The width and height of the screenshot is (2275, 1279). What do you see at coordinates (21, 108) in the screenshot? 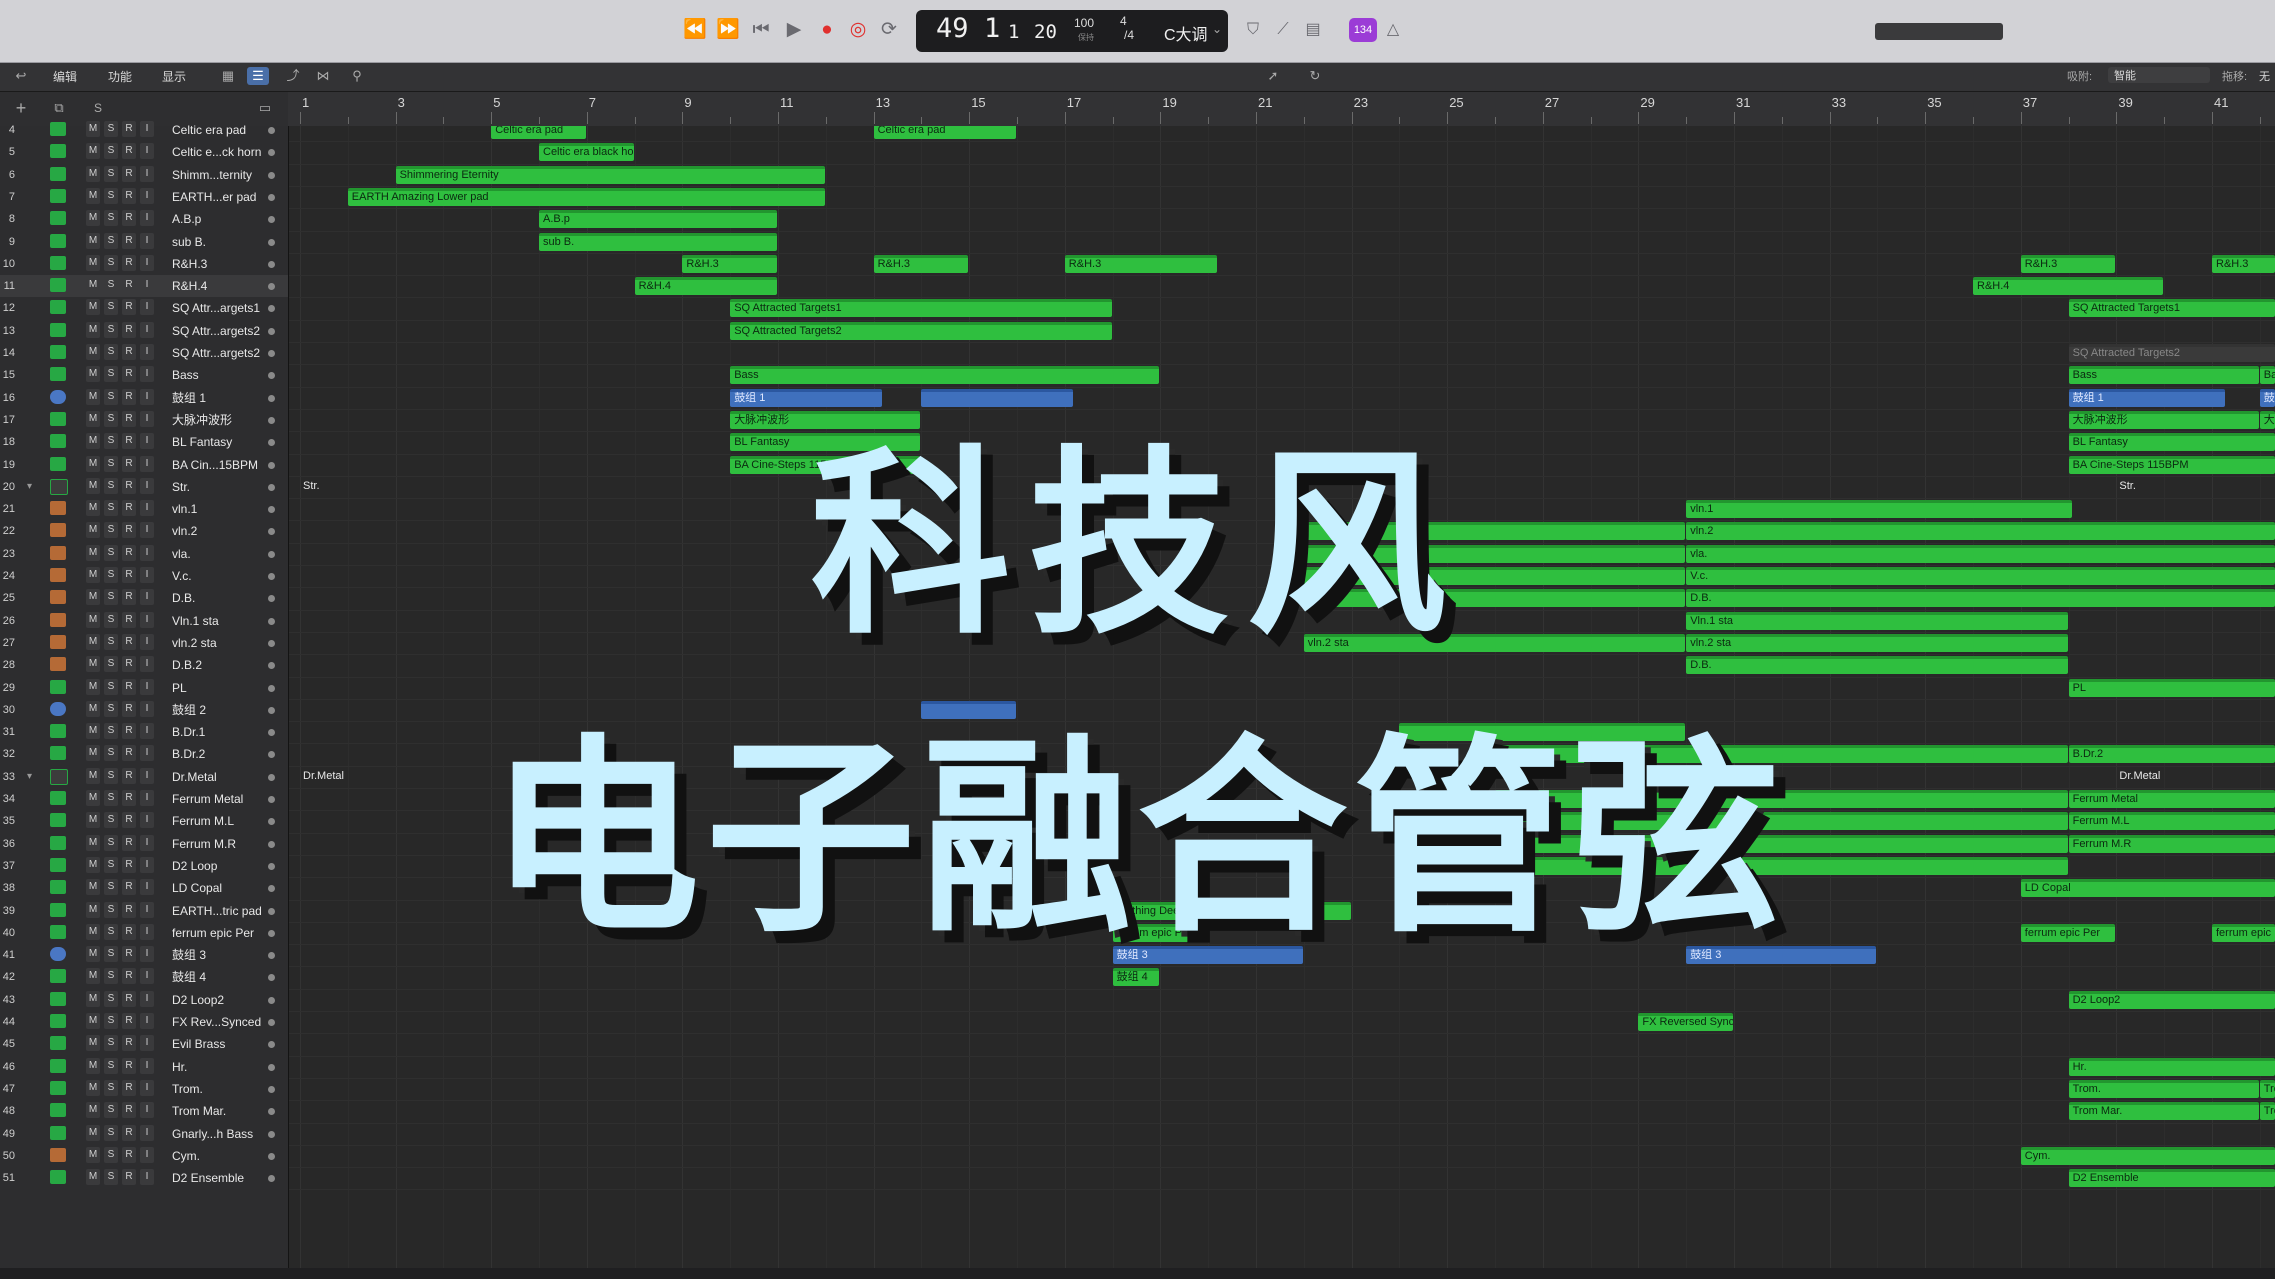
I see `add-track-icon: +` at bounding box center [21, 108].